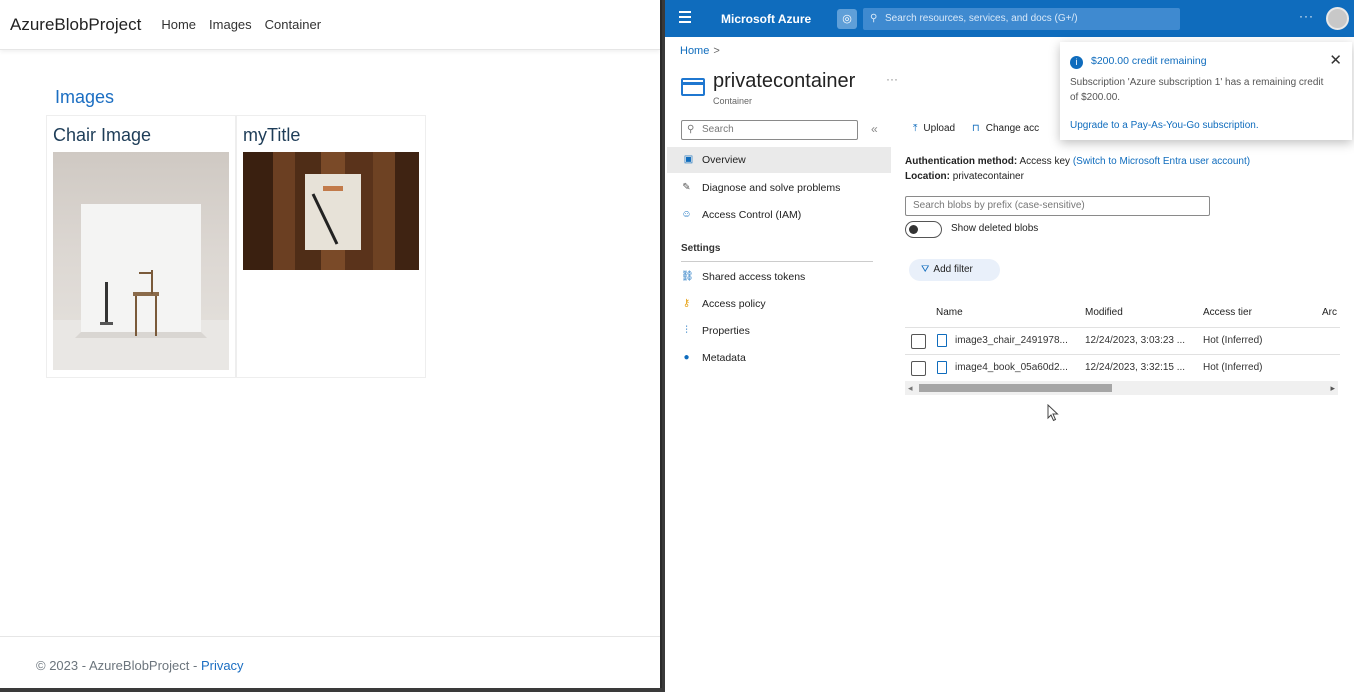 The height and width of the screenshot is (692, 1354). What do you see at coordinates (687, 276) in the screenshot?
I see `link-icon: ⛓` at bounding box center [687, 276].